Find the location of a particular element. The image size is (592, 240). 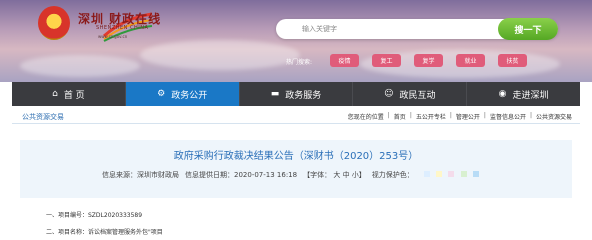

globe-icon: ◉ is located at coordinates (502, 94).